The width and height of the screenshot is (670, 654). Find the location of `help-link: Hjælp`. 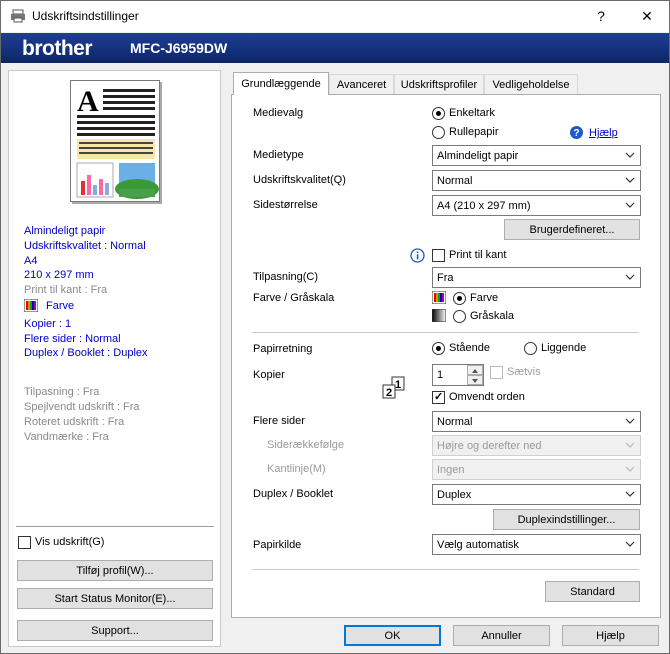

help-link: Hjælp is located at coordinates (603, 133).